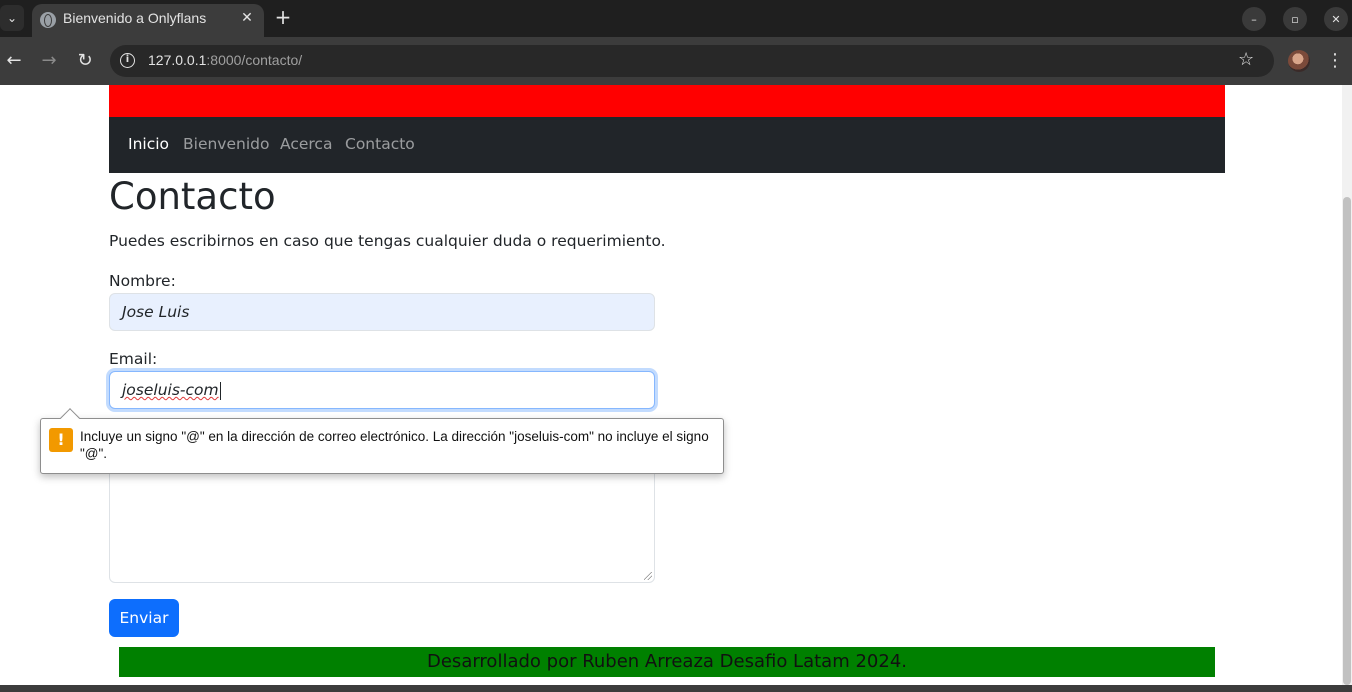  I want to click on tab-title: Bienvenido a Onlyflans, so click(135, 18).